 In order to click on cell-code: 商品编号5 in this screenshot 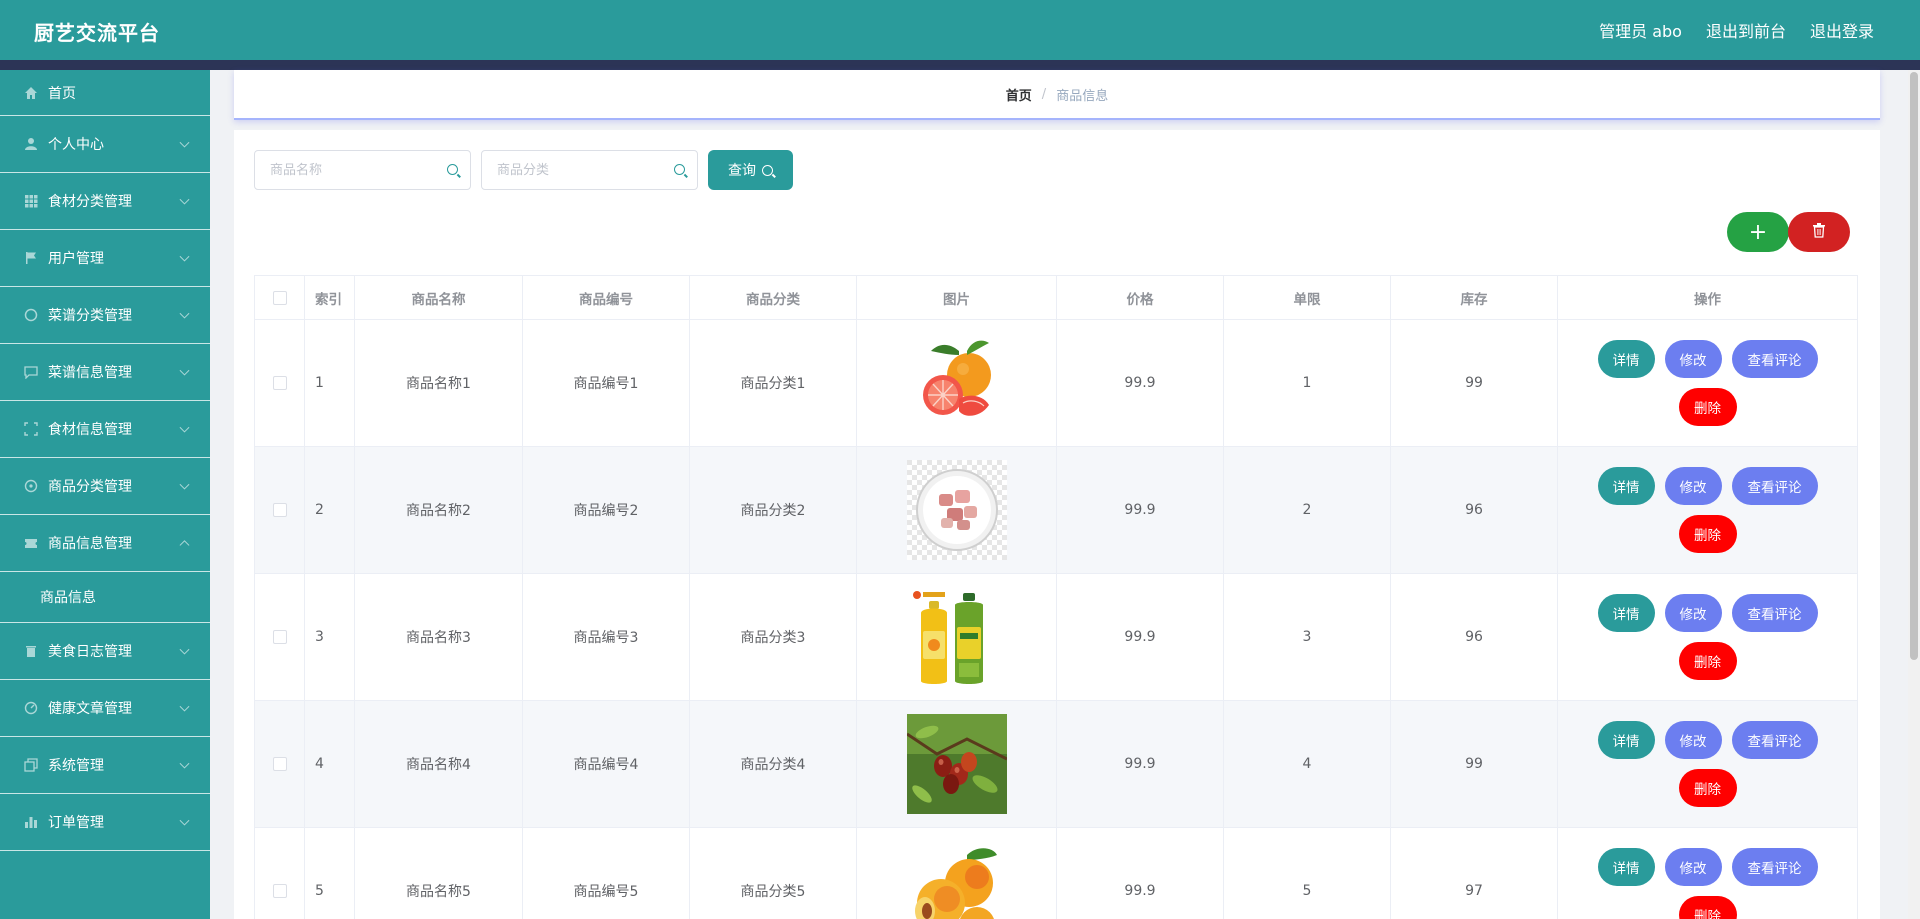, I will do `click(606, 873)`.